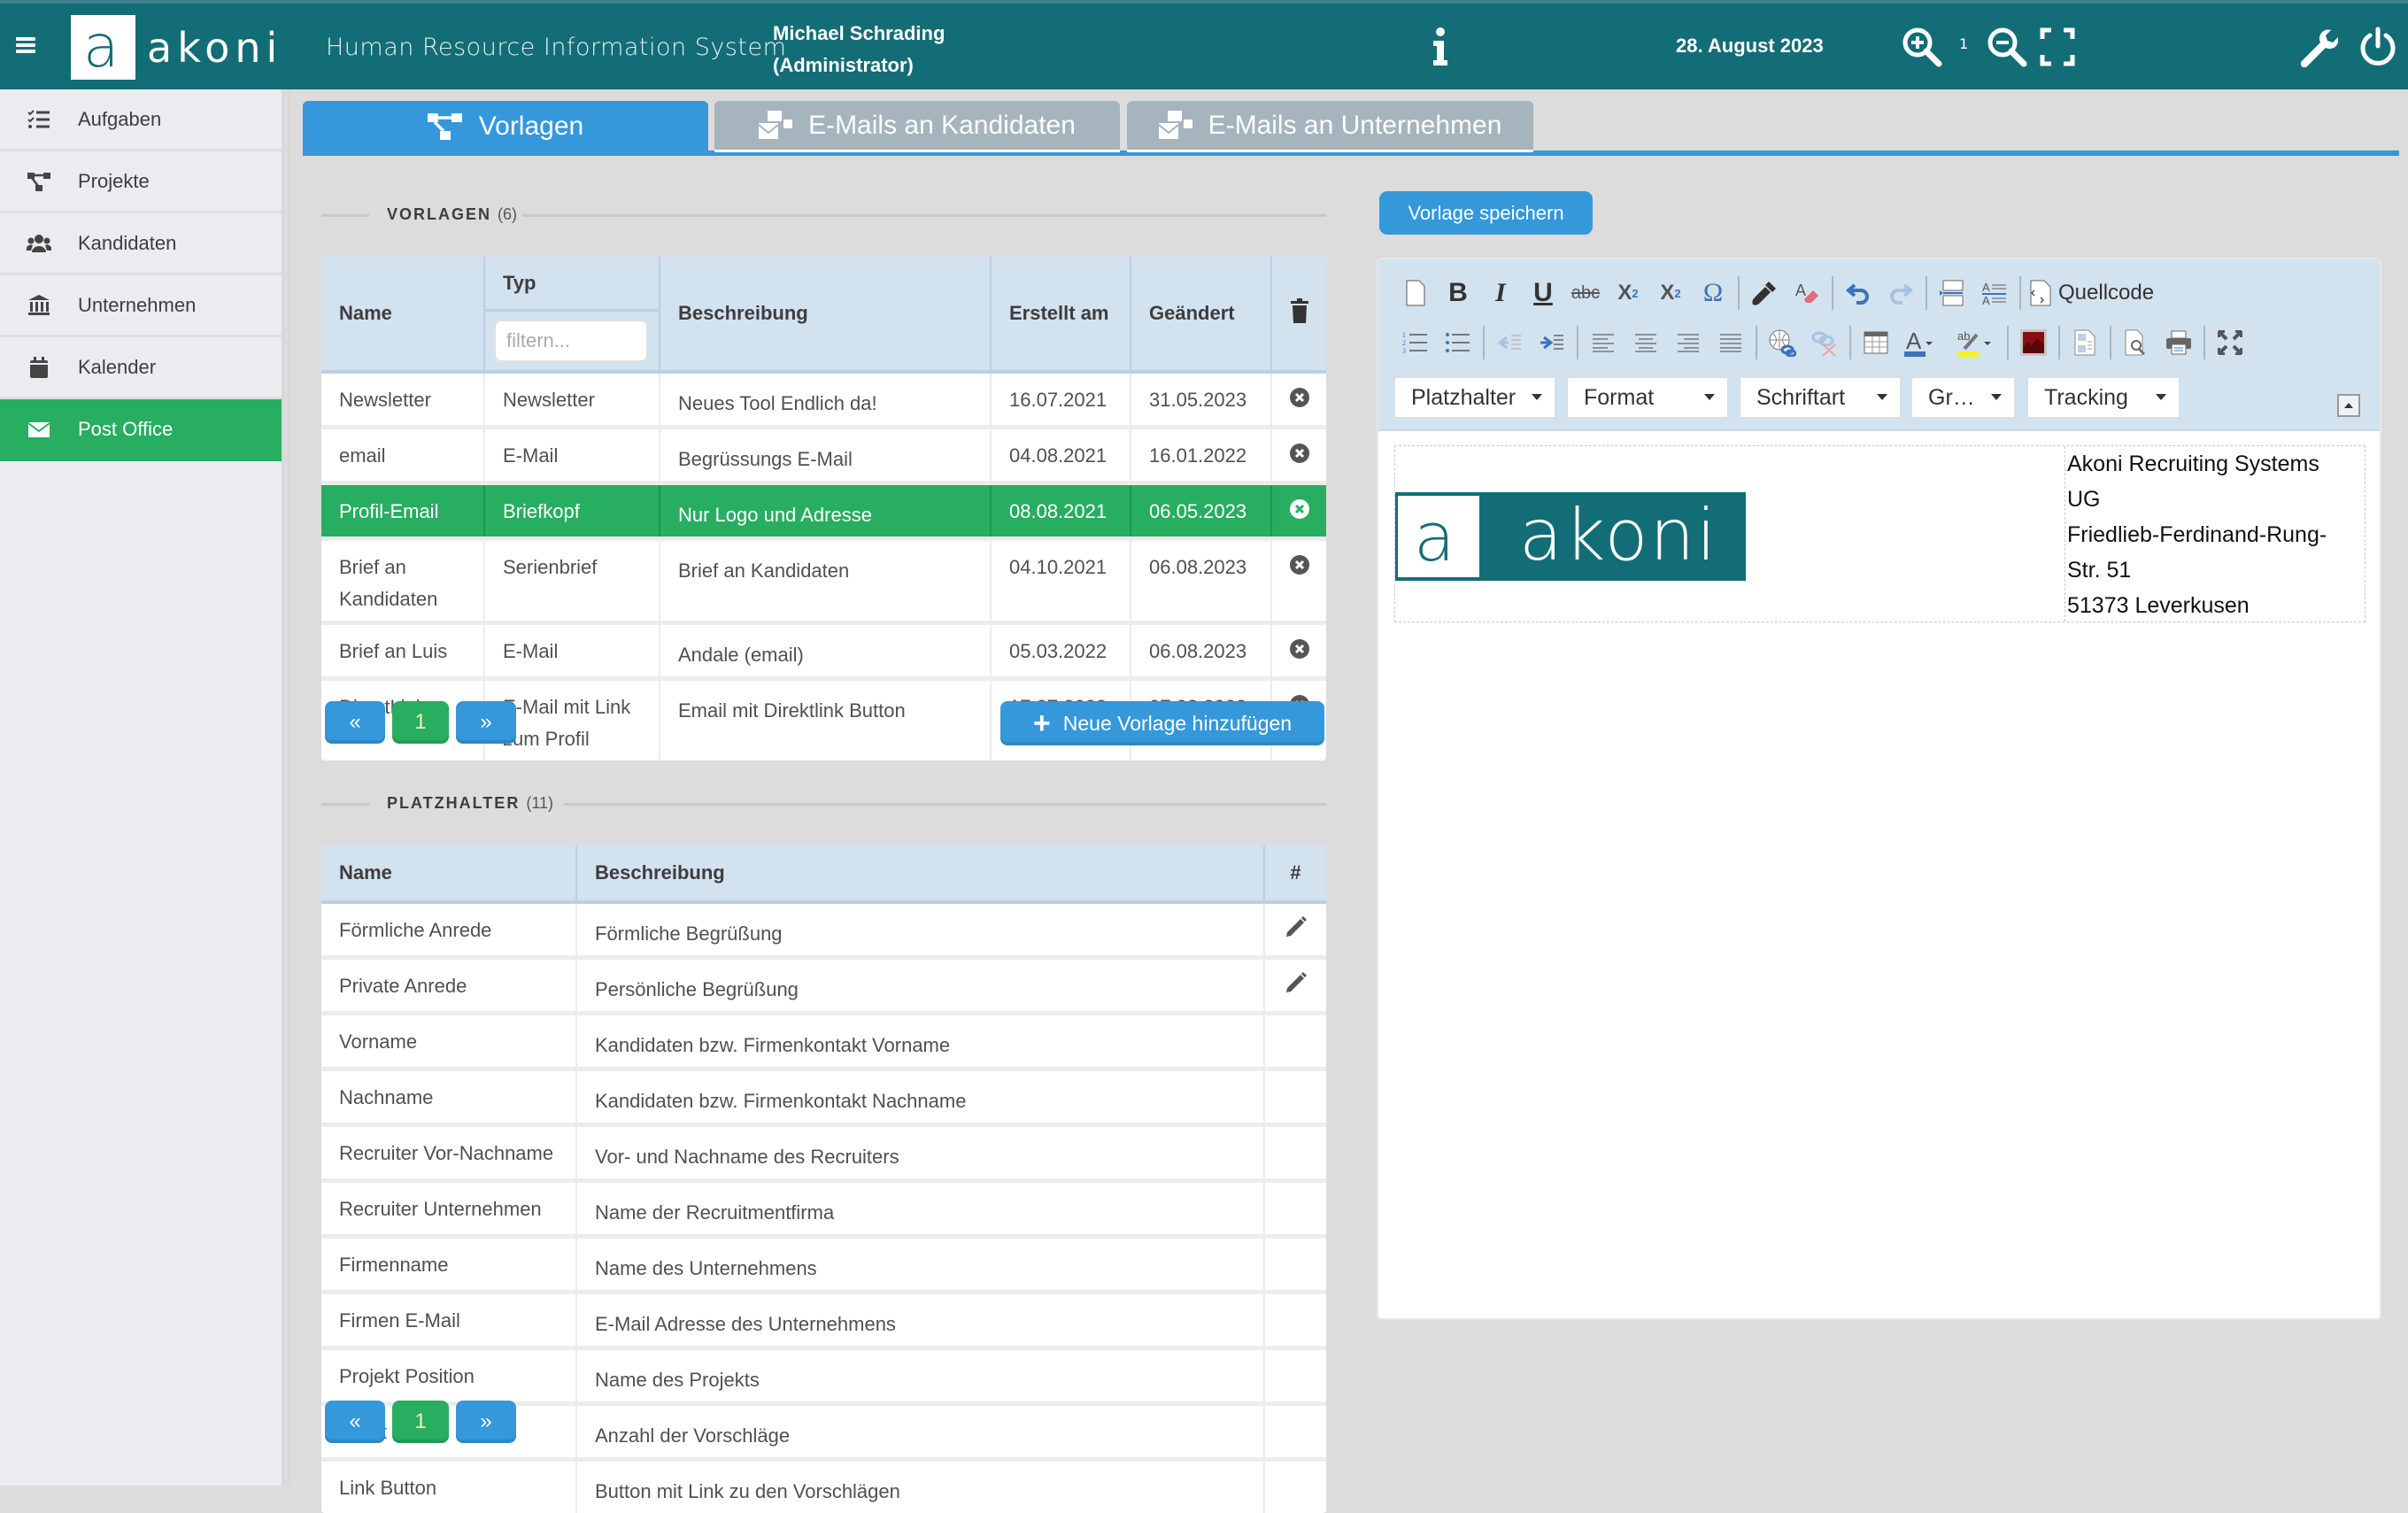 The height and width of the screenshot is (1513, 2408). What do you see at coordinates (2178, 342) in the screenshot?
I see `print-icon` at bounding box center [2178, 342].